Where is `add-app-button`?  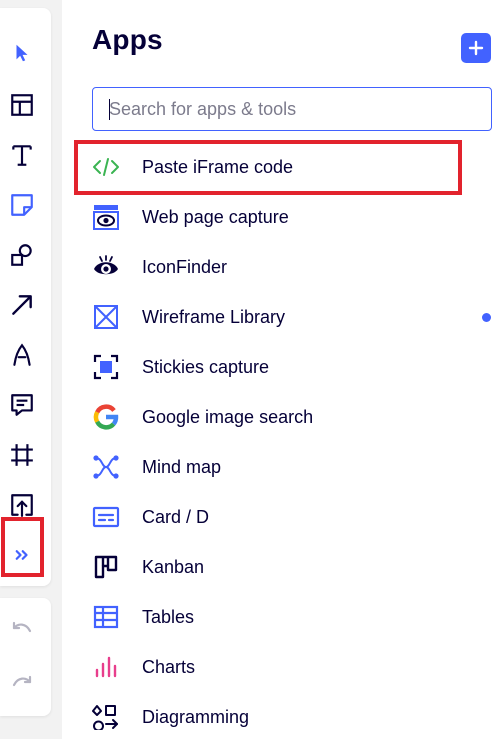 add-app-button is located at coordinates (476, 48).